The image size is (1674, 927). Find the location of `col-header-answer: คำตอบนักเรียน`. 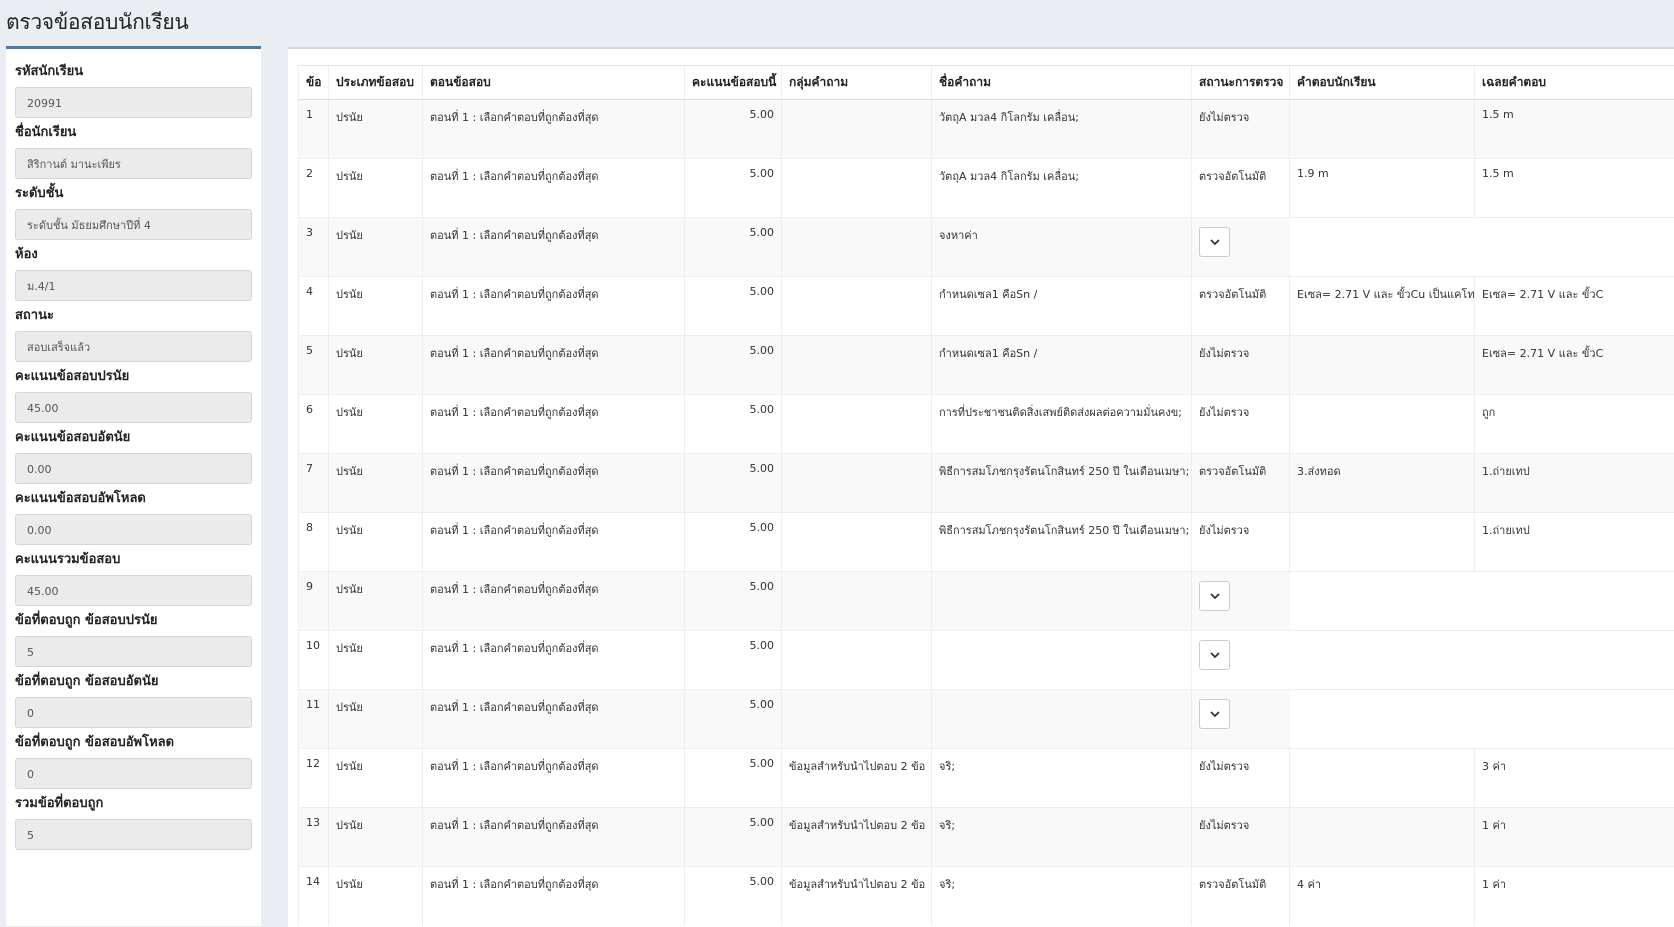

col-header-answer: คำตอบนักเรียน is located at coordinates (1382, 83).